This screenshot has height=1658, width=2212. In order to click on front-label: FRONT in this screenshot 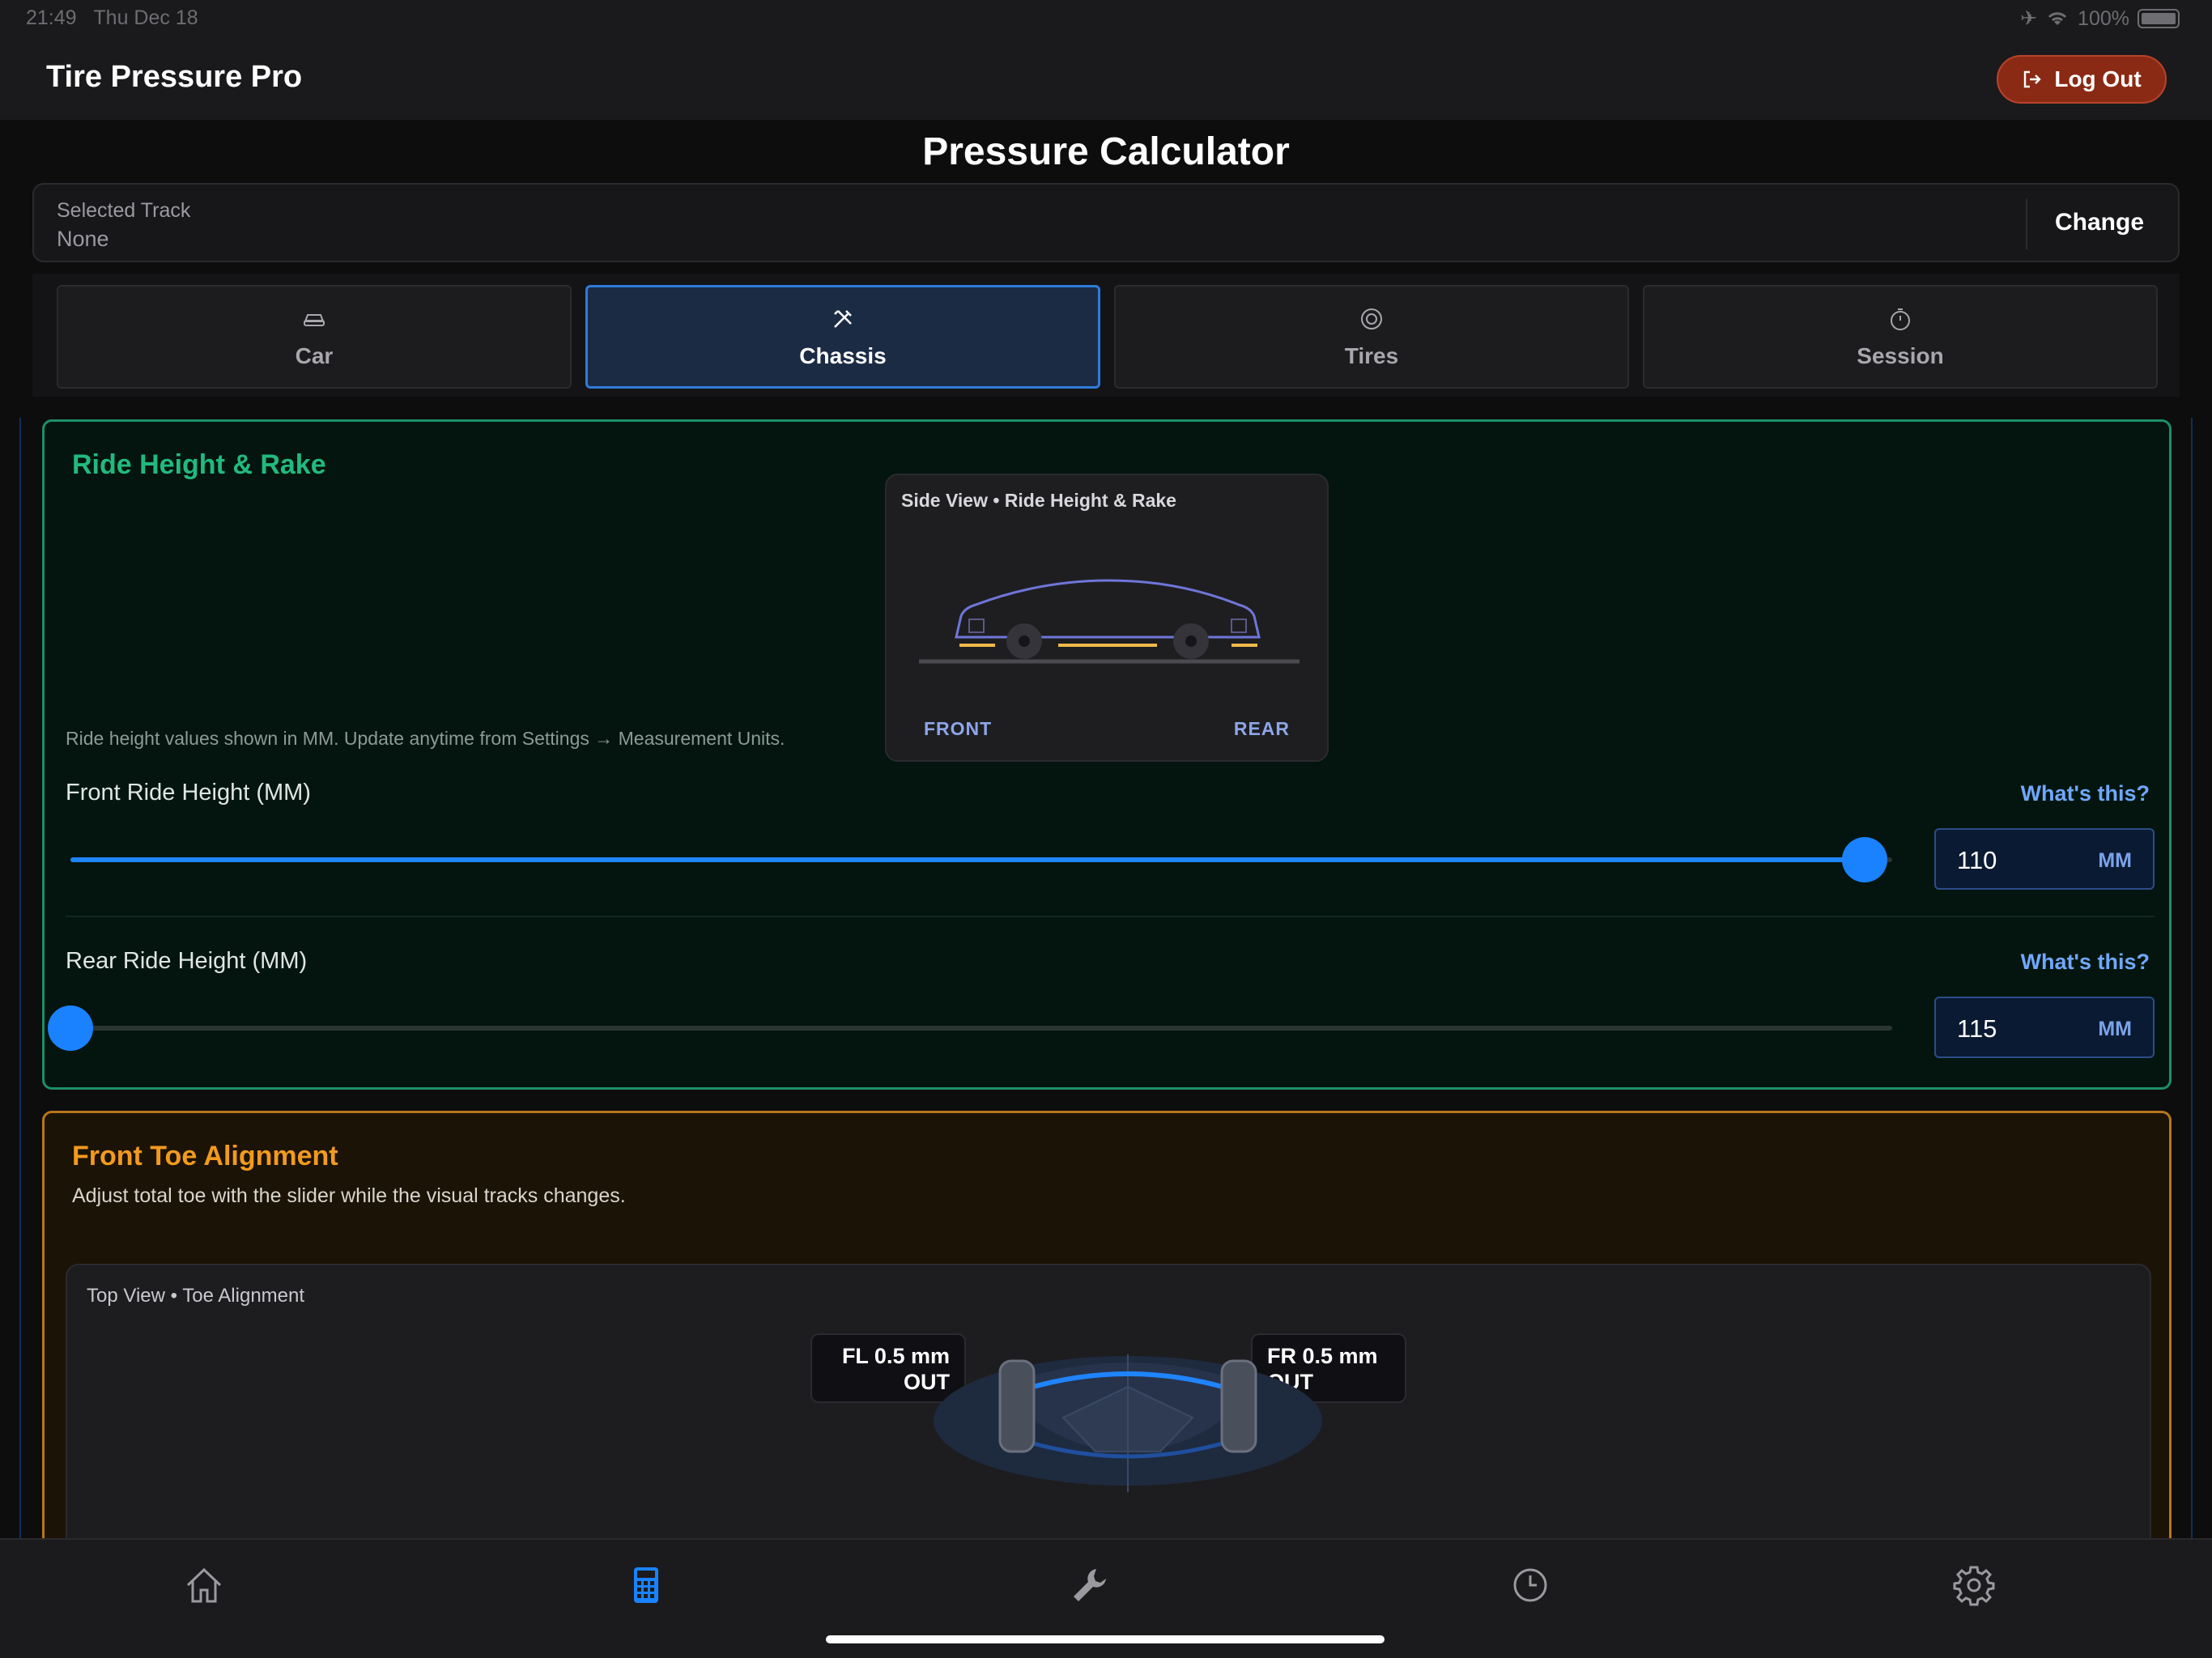, I will do `click(959, 728)`.